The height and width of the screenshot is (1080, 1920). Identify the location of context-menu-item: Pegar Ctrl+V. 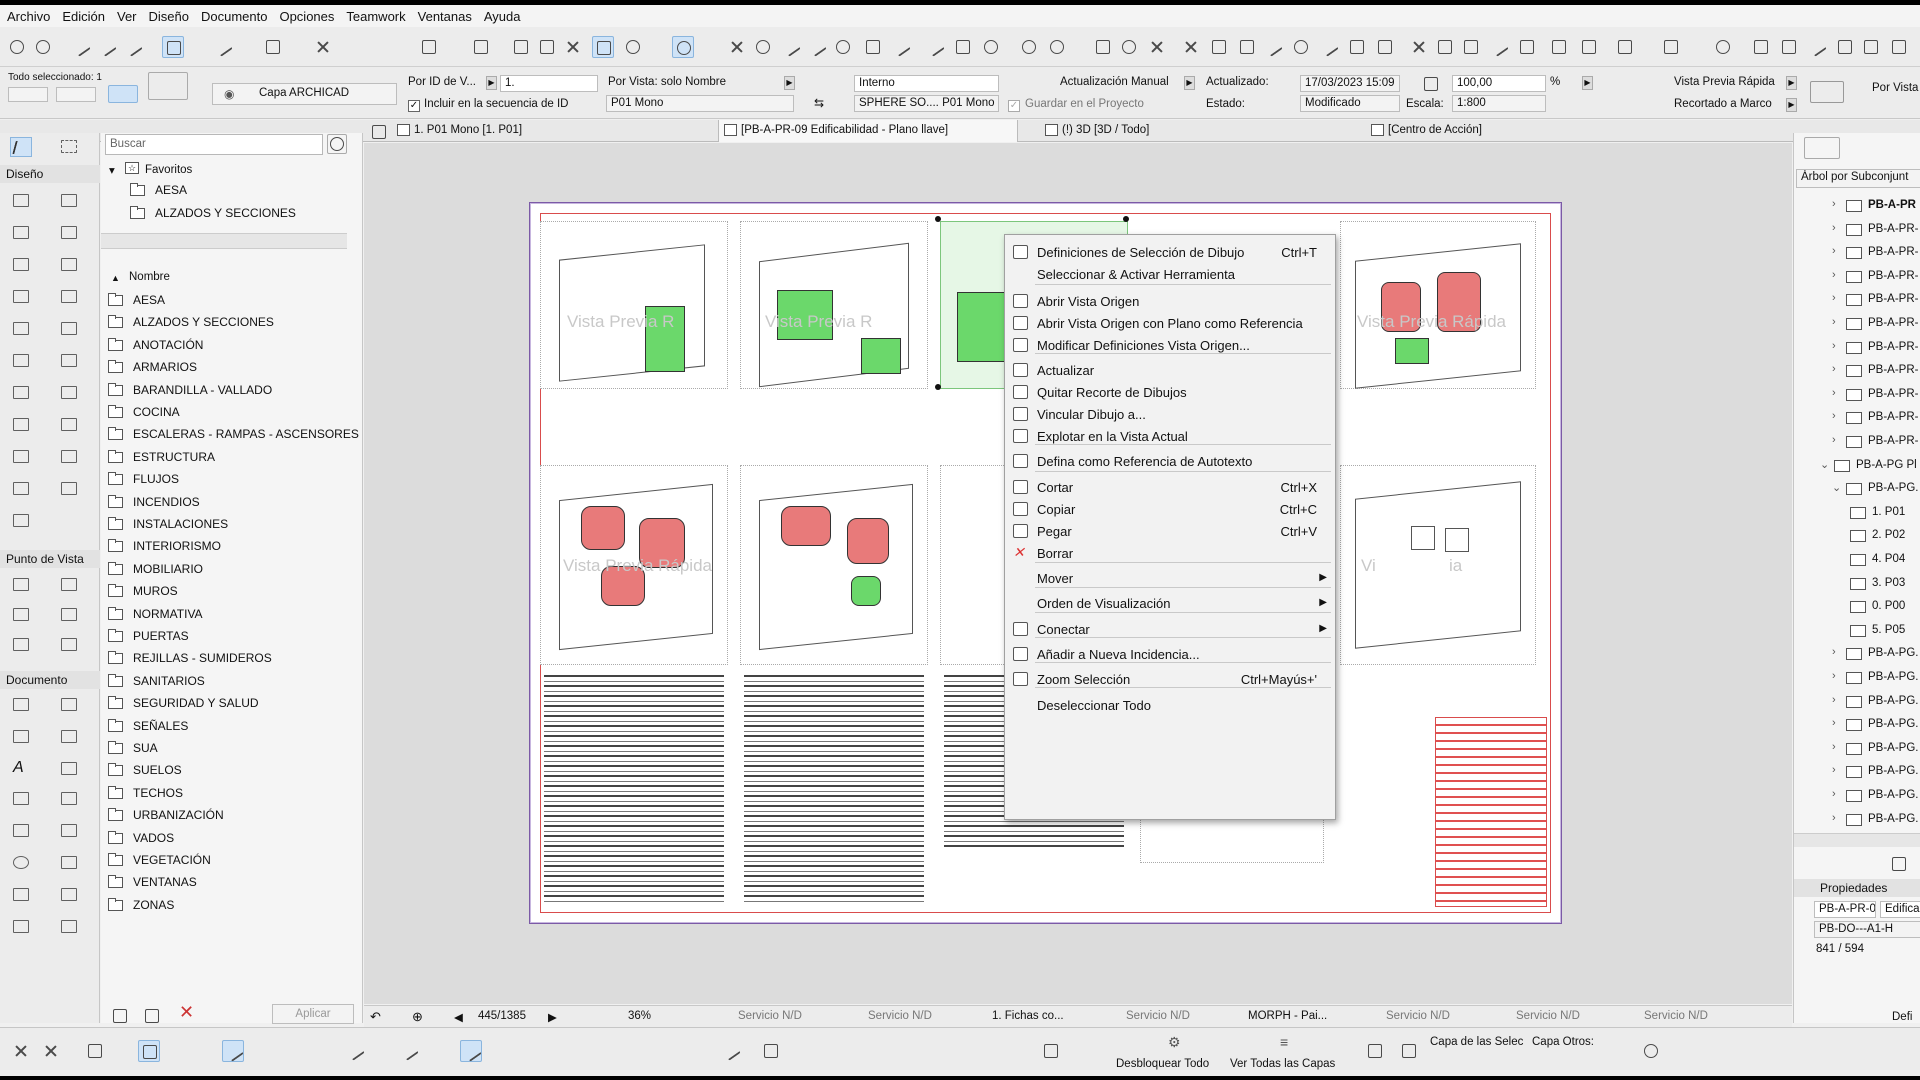
(1170, 531).